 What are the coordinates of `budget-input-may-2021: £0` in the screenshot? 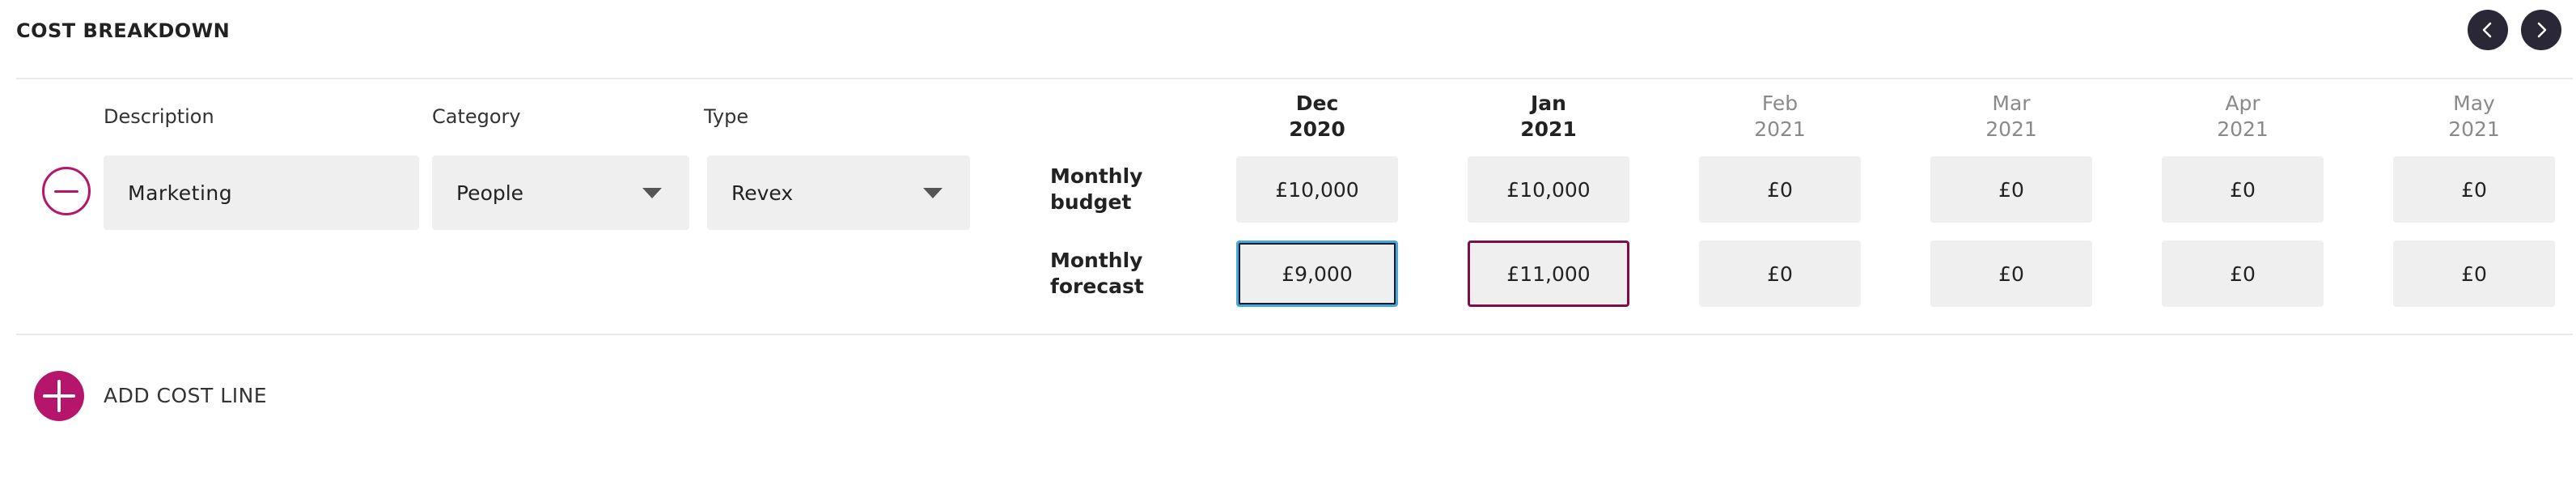 It's located at (2474, 189).